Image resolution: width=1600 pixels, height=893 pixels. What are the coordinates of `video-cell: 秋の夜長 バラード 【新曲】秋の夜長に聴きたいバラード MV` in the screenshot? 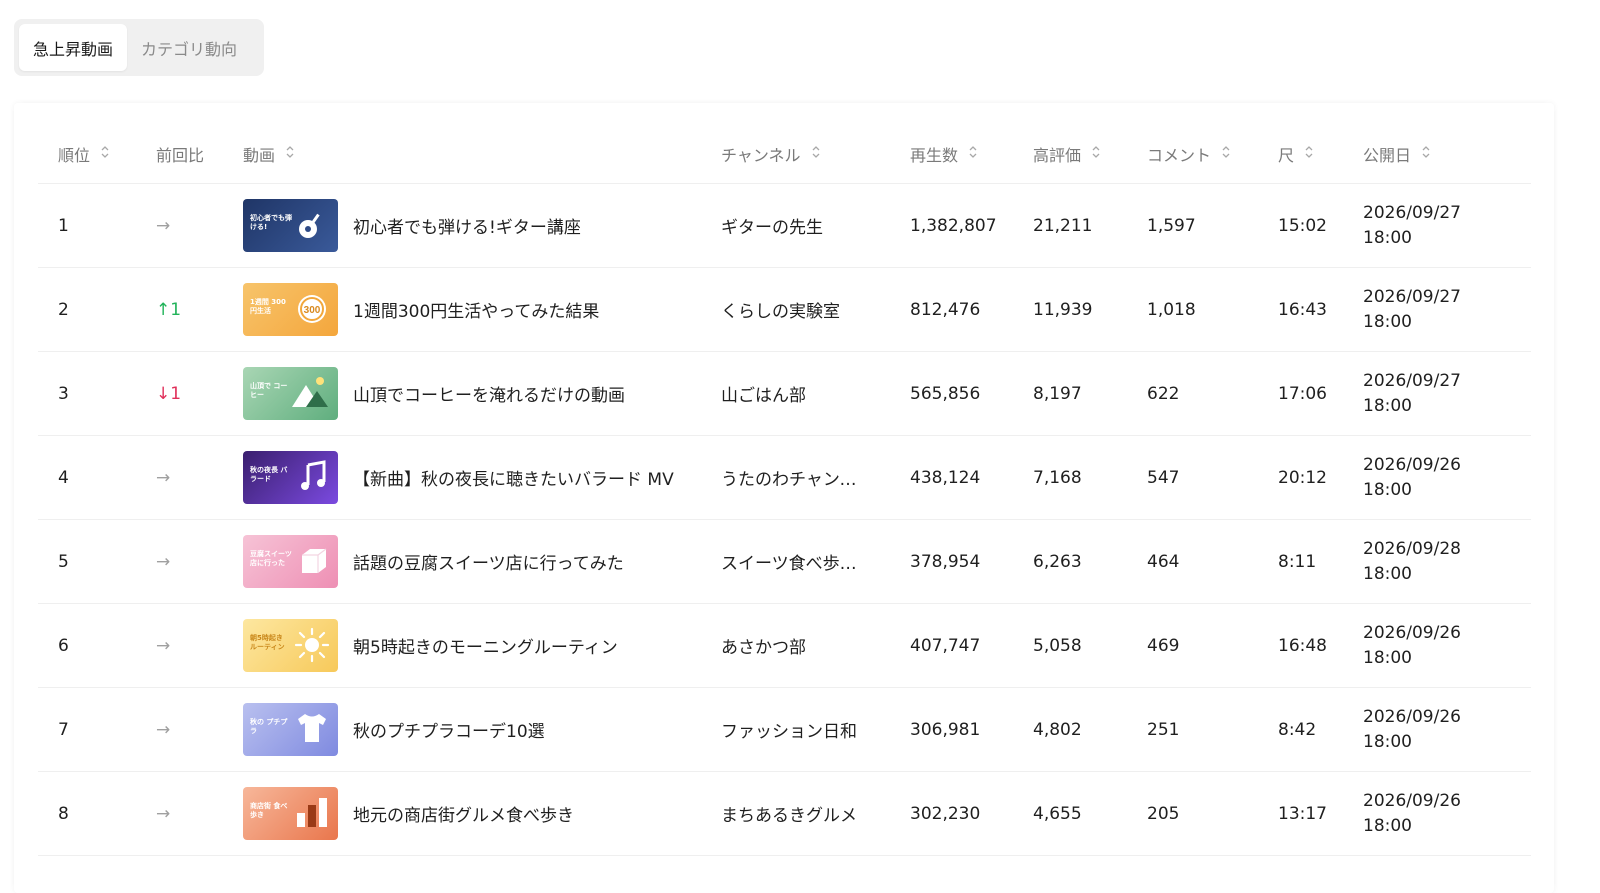 It's located at (458, 477).